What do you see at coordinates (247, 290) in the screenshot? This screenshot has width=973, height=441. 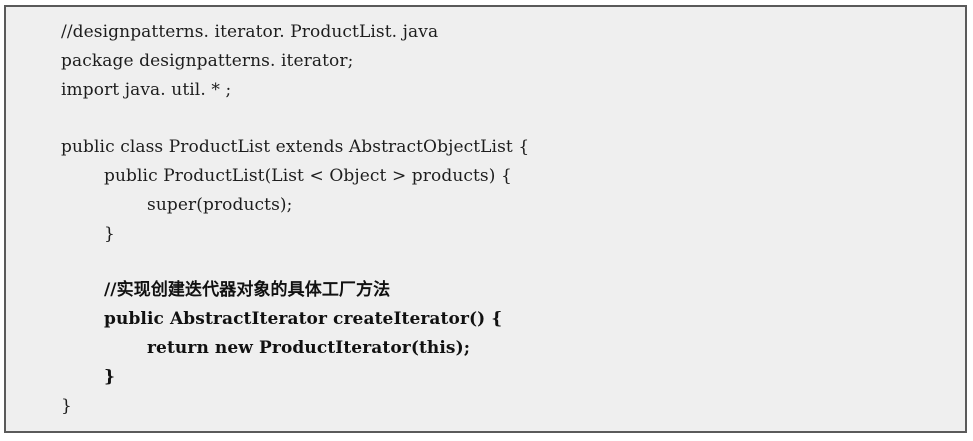 I see `code-line-factory-method-comment: //实现创建迭代器对象的具体工厂方法` at bounding box center [247, 290].